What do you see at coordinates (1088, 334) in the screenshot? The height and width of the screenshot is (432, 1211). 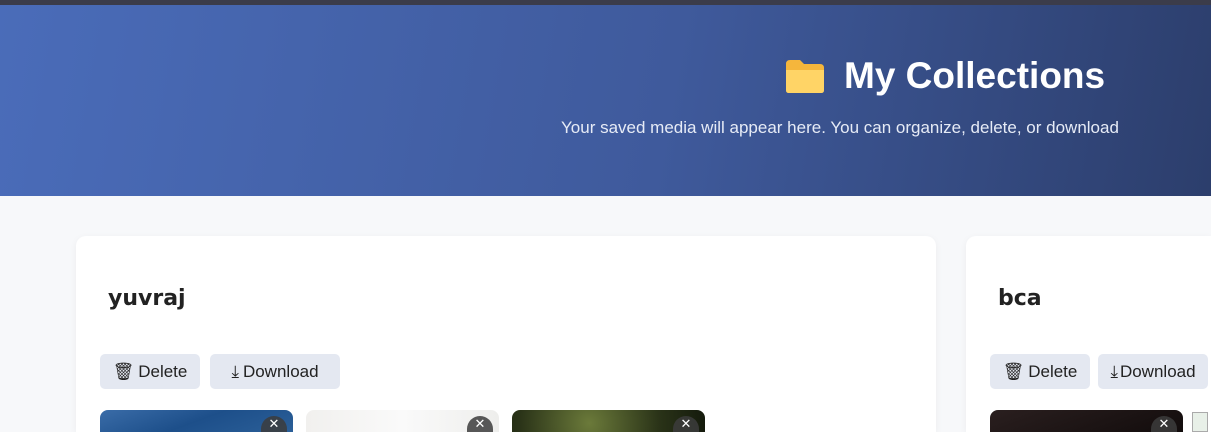 I see `collection-card: bca 🗑 Delete ⤓ Download ✕` at bounding box center [1088, 334].